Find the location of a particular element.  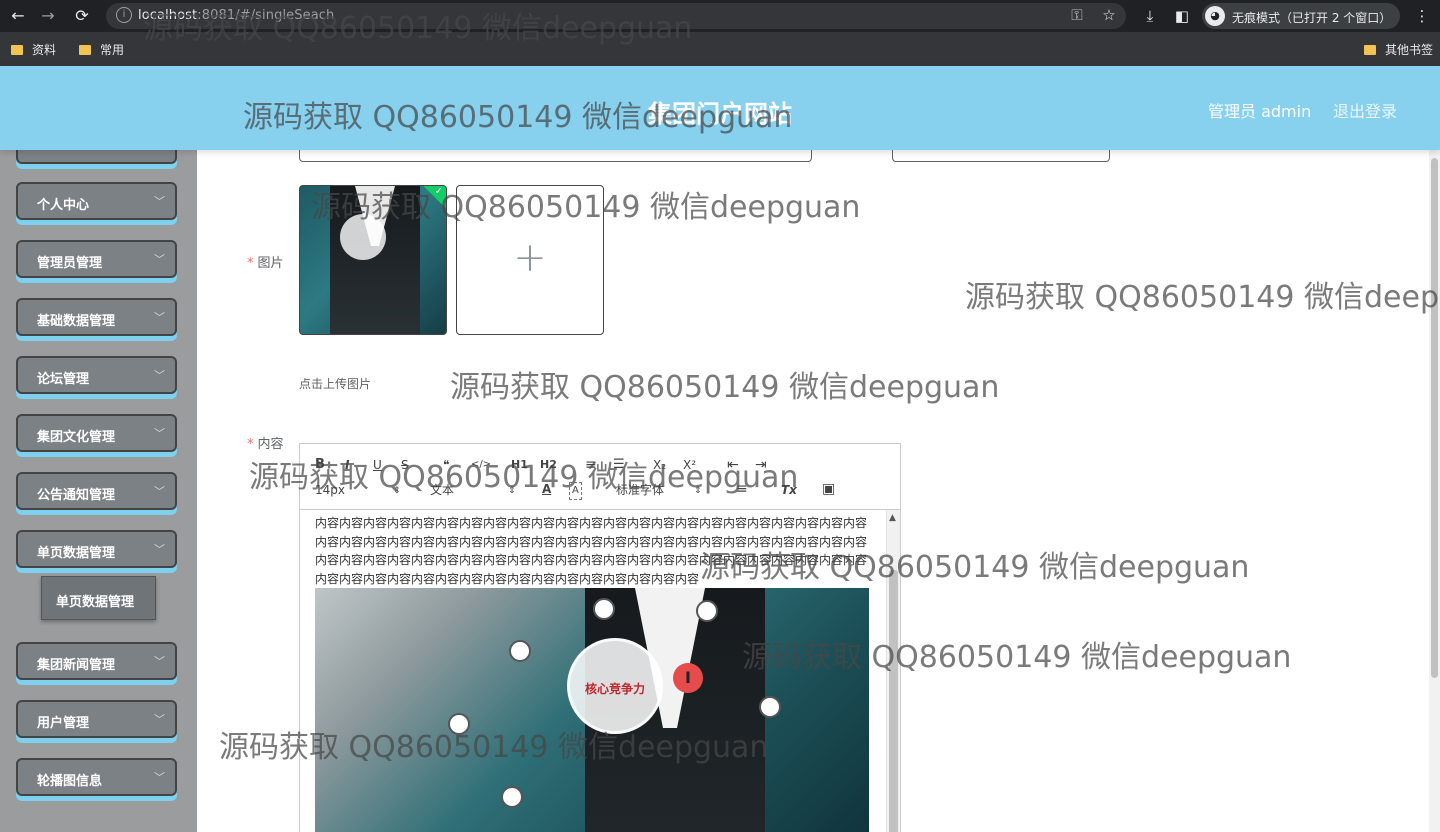

sidebar-item-base-data: 基础数据管理 ﹀ is located at coordinates (96, 317).